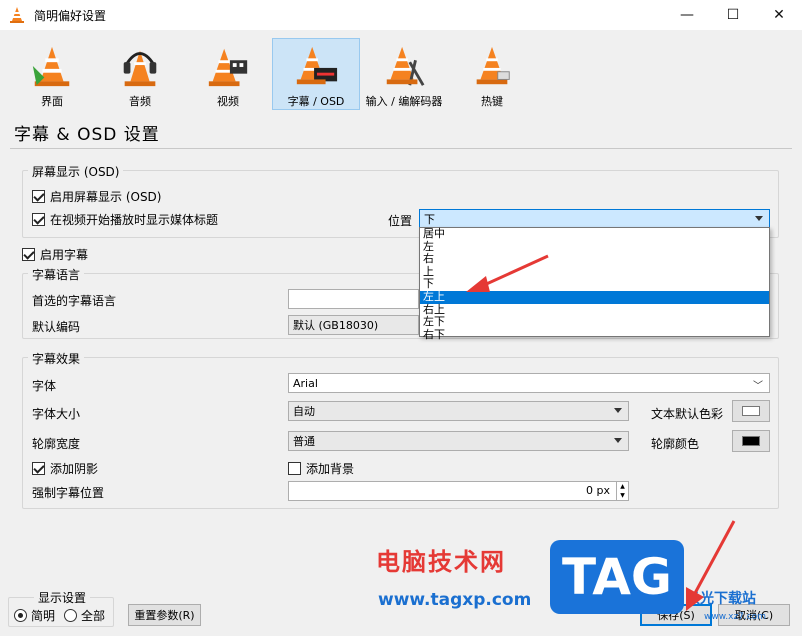 This screenshot has width=802, height=636. What do you see at coordinates (687, 15) in the screenshot?
I see `minimize-button: —` at bounding box center [687, 15].